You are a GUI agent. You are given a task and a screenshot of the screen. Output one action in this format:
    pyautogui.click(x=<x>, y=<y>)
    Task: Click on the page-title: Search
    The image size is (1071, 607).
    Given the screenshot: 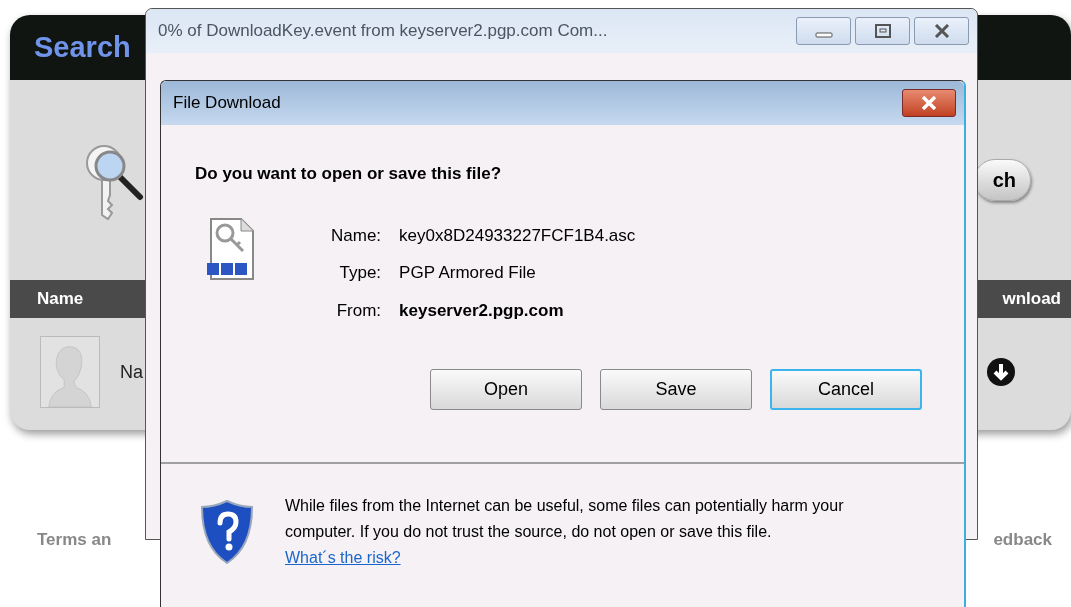 What is the action you would take?
    pyautogui.click(x=82, y=47)
    